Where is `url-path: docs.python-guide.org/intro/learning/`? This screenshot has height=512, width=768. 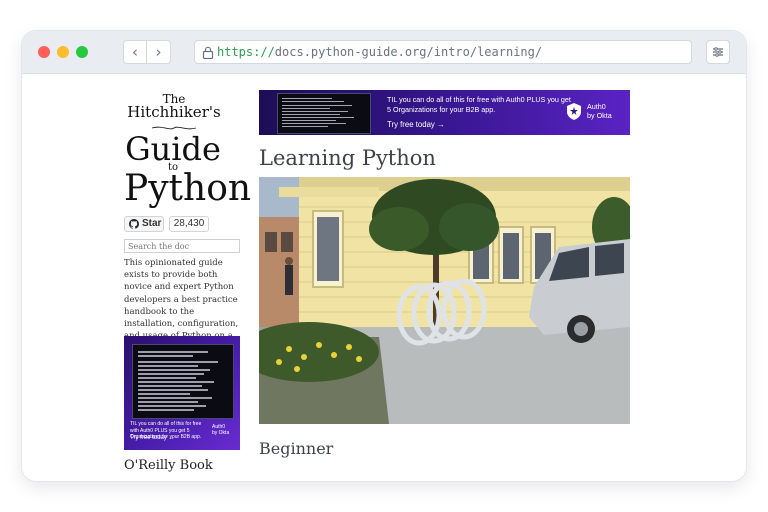 url-path: docs.python-guide.org/intro/learning/ is located at coordinates (408, 52).